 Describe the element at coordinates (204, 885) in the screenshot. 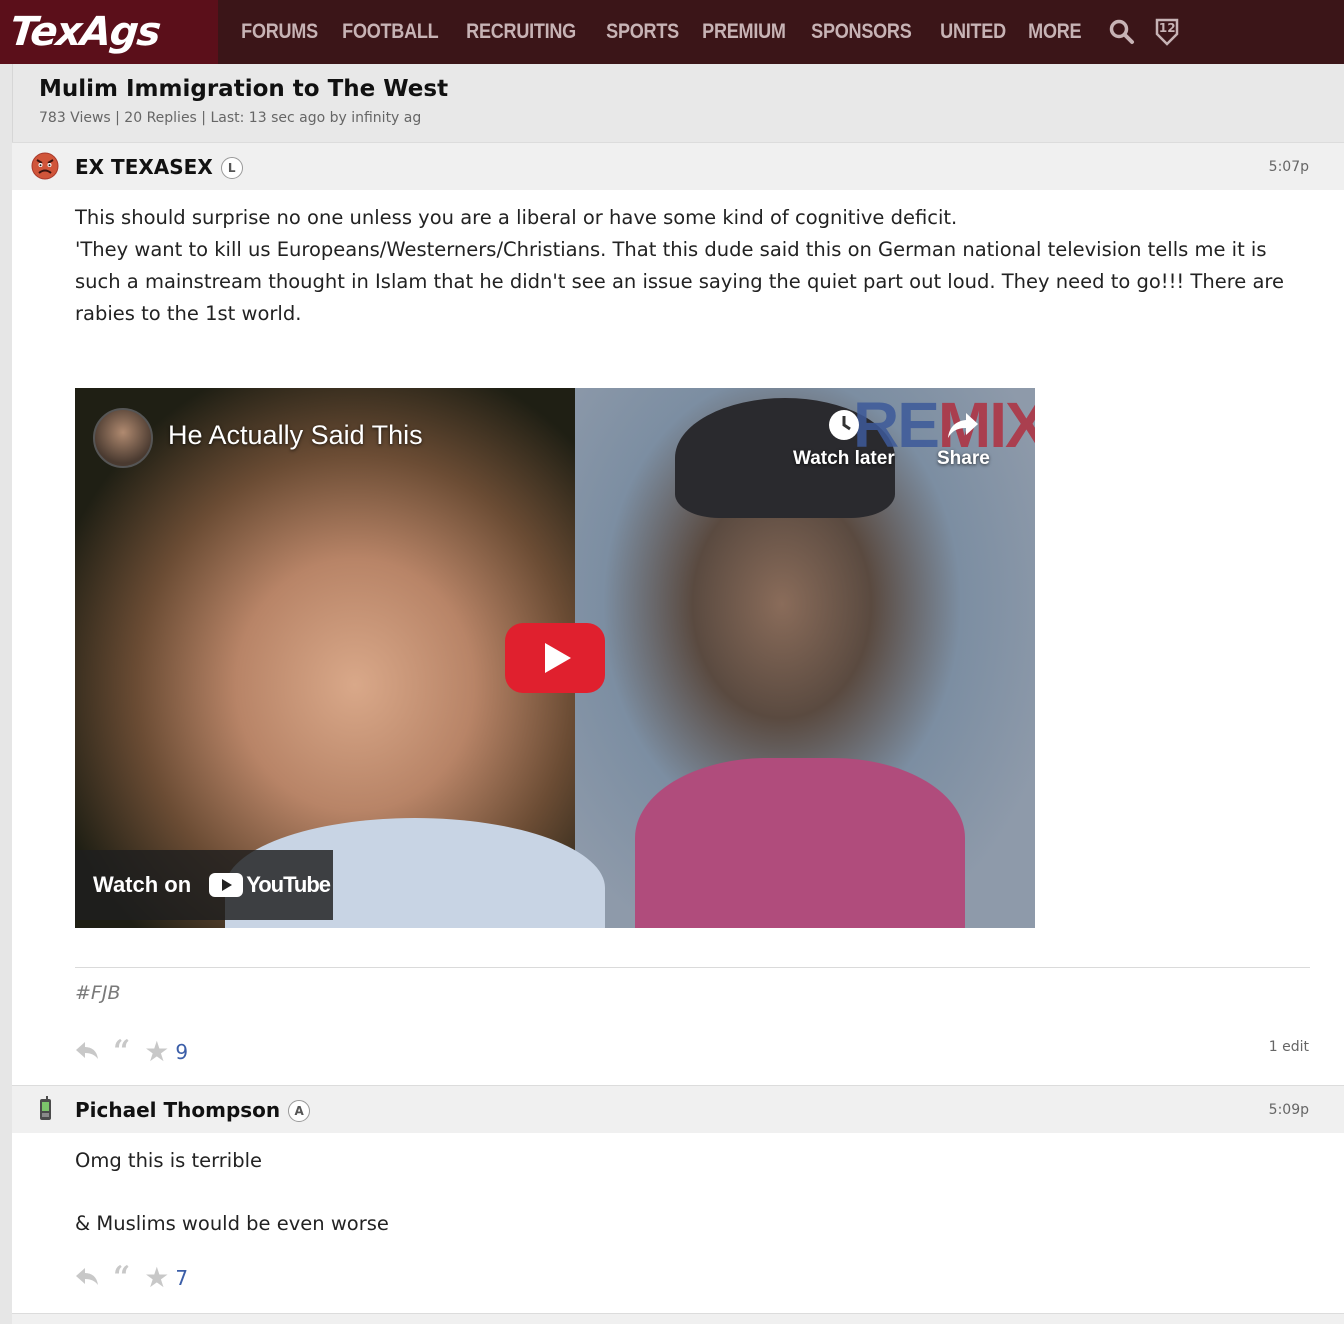

I see `watch-on-youtube-button: Watch on YouTube` at that location.